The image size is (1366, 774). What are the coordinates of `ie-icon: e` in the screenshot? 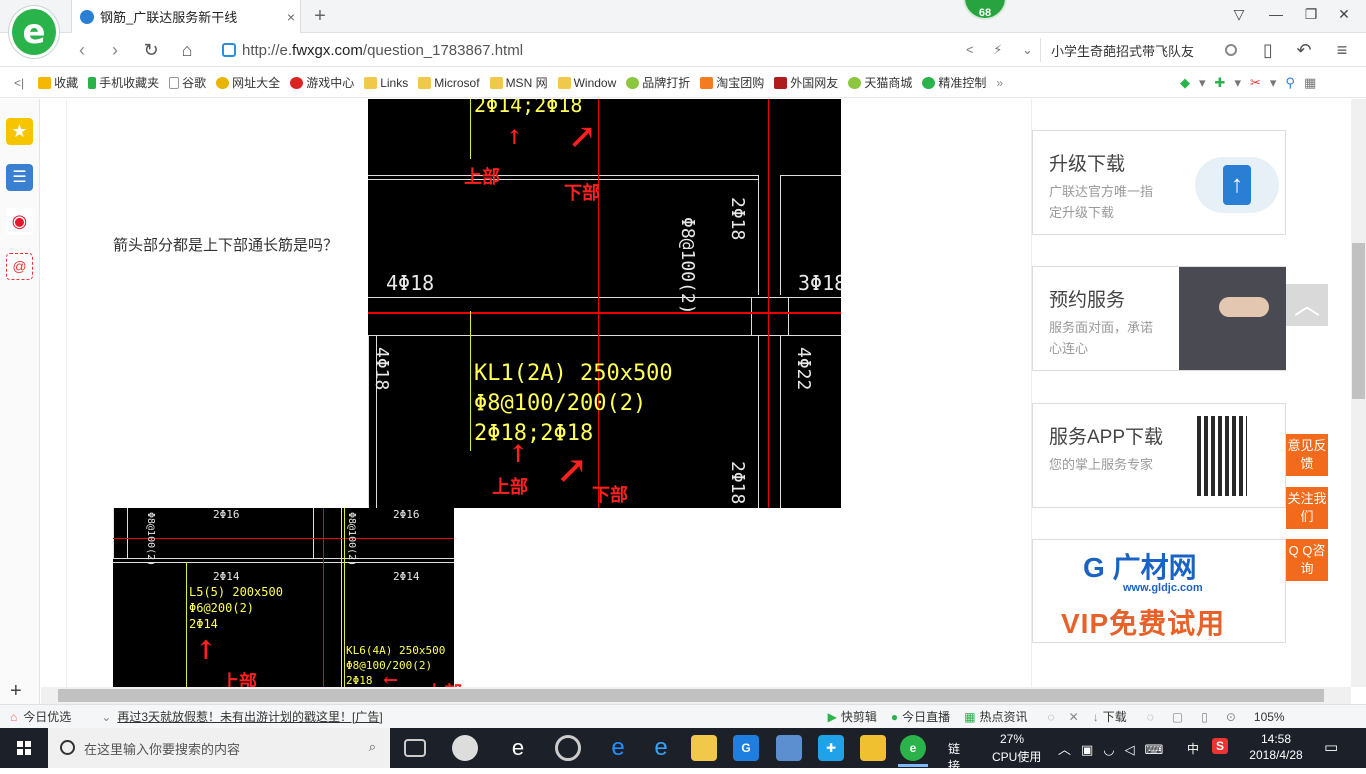 It's located at (661, 748).